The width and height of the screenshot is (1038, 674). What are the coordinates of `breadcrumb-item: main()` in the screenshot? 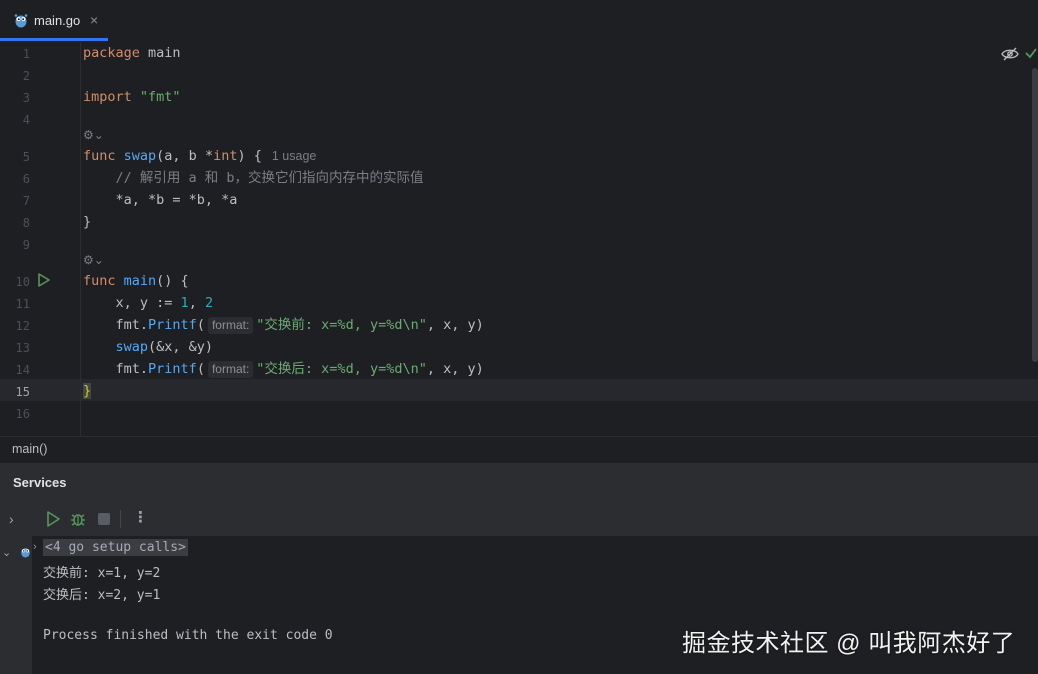 It's located at (29, 449).